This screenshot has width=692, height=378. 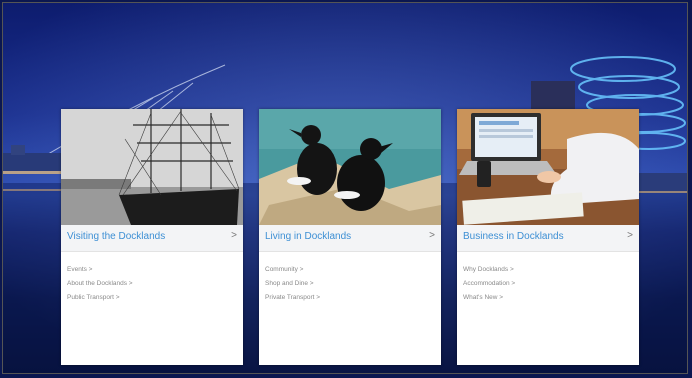 What do you see at coordinates (308, 236) in the screenshot?
I see `card-title: Living in Docklands` at bounding box center [308, 236].